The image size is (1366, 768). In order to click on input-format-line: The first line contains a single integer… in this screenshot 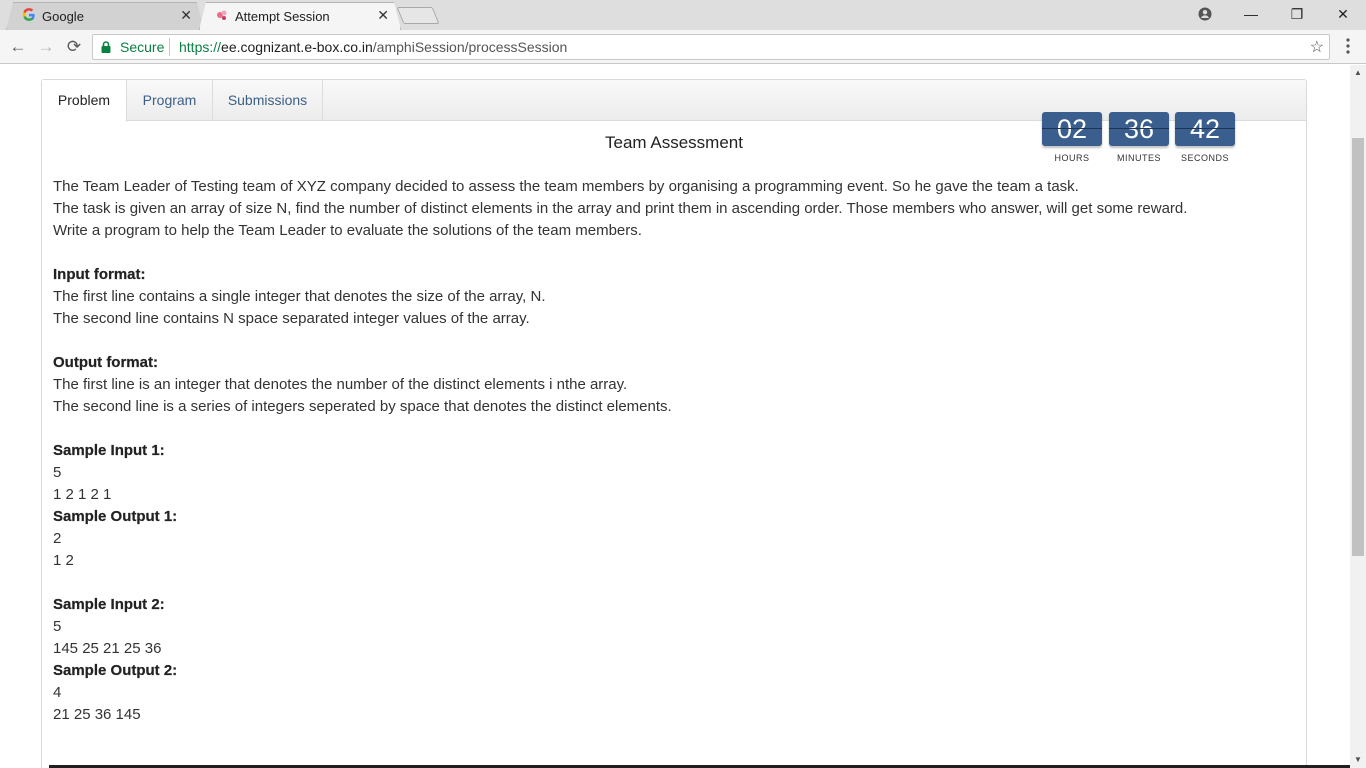, I will do `click(299, 296)`.